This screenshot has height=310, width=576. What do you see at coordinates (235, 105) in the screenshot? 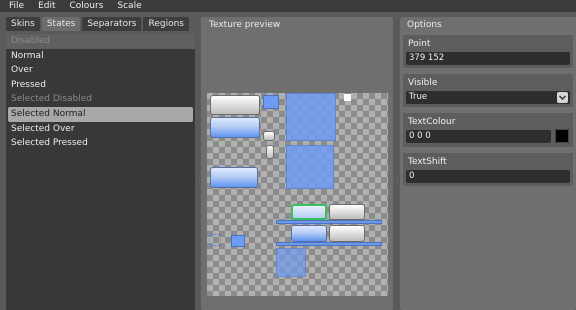
I see `texture-button-white` at bounding box center [235, 105].